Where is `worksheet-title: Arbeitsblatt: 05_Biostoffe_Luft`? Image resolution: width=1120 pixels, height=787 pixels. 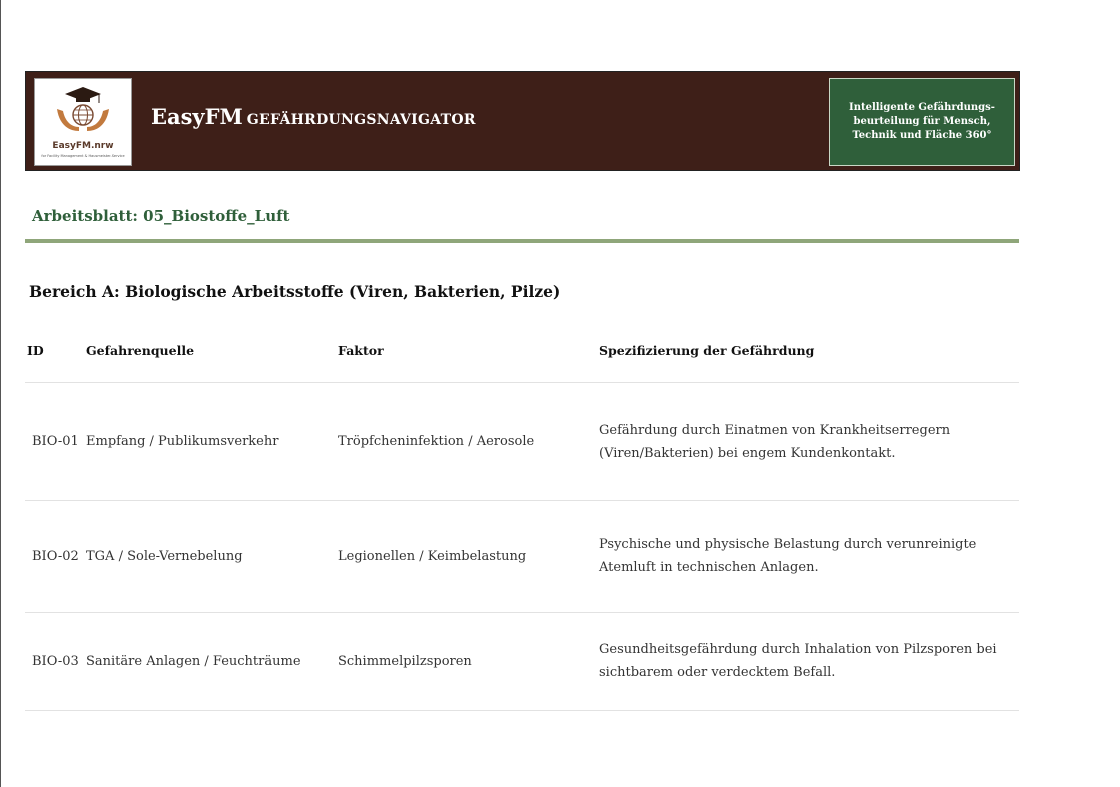 worksheet-title: Arbeitsblatt: 05_Biostoffe_Luft is located at coordinates (161, 216).